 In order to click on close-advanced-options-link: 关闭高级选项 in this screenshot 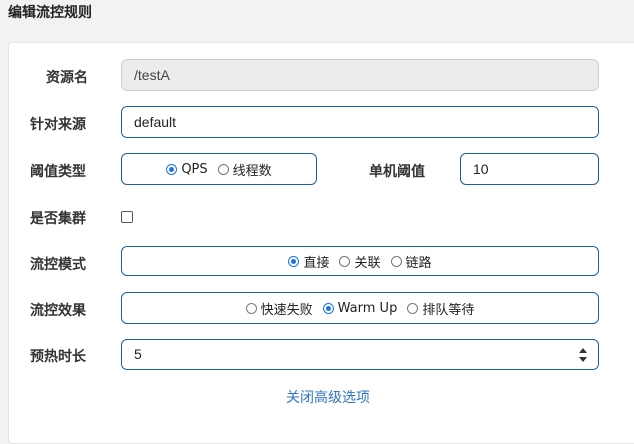, I will do `click(328, 397)`.